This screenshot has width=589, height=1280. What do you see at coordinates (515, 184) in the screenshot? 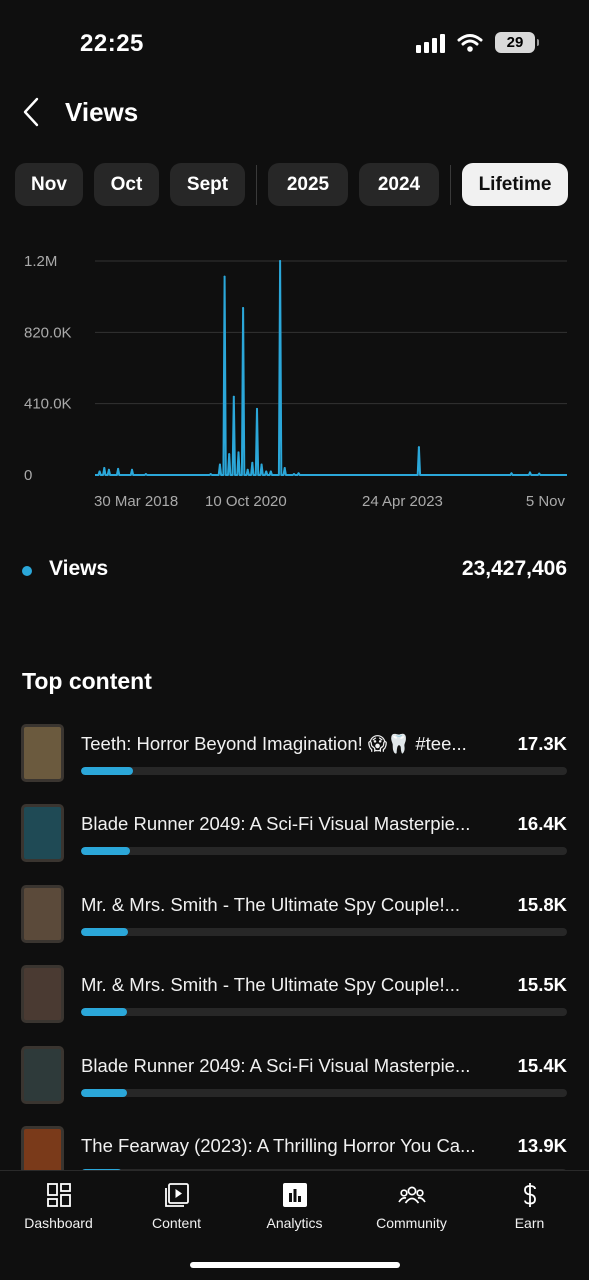
I see `chip-lifetime: Lifetime` at bounding box center [515, 184].